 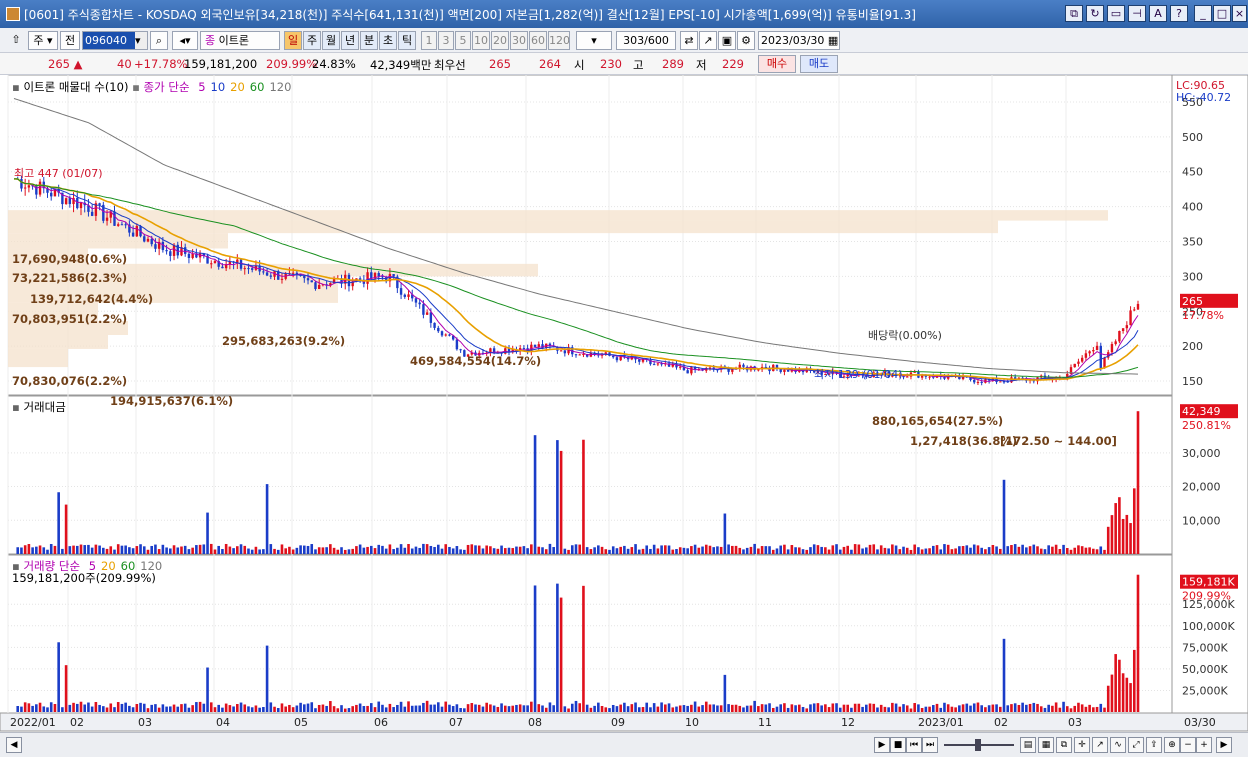 What do you see at coordinates (1179, 13) in the screenshot?
I see `help-icon: ?` at bounding box center [1179, 13].